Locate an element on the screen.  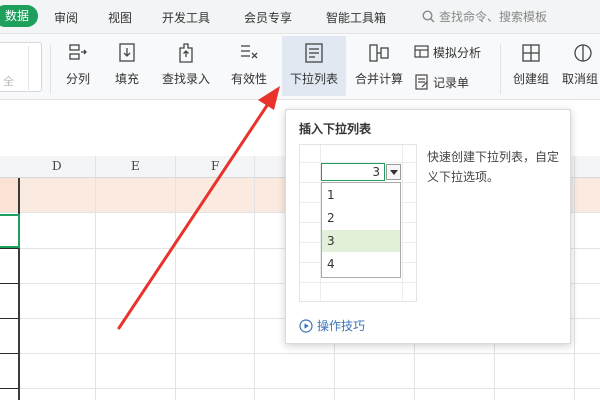
dropdown-preview-image: 3 1 2 3 4 is located at coordinates (358, 223).